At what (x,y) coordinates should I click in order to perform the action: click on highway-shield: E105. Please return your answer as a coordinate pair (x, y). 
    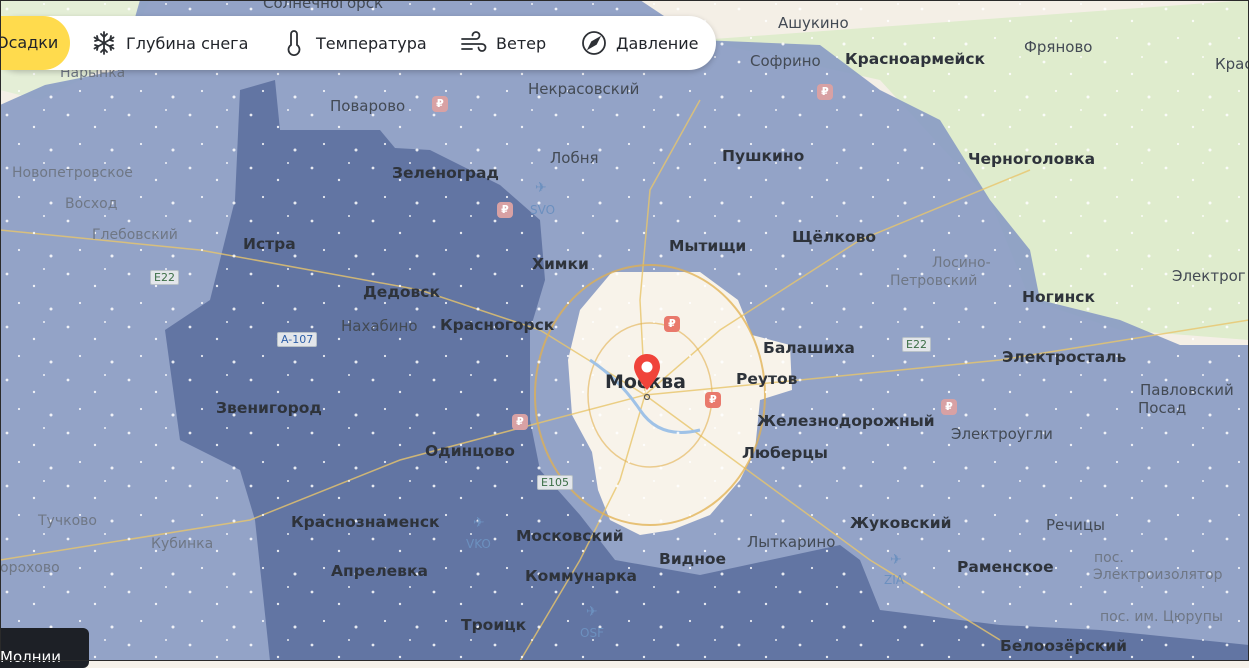
    Looking at the image, I should click on (555, 482).